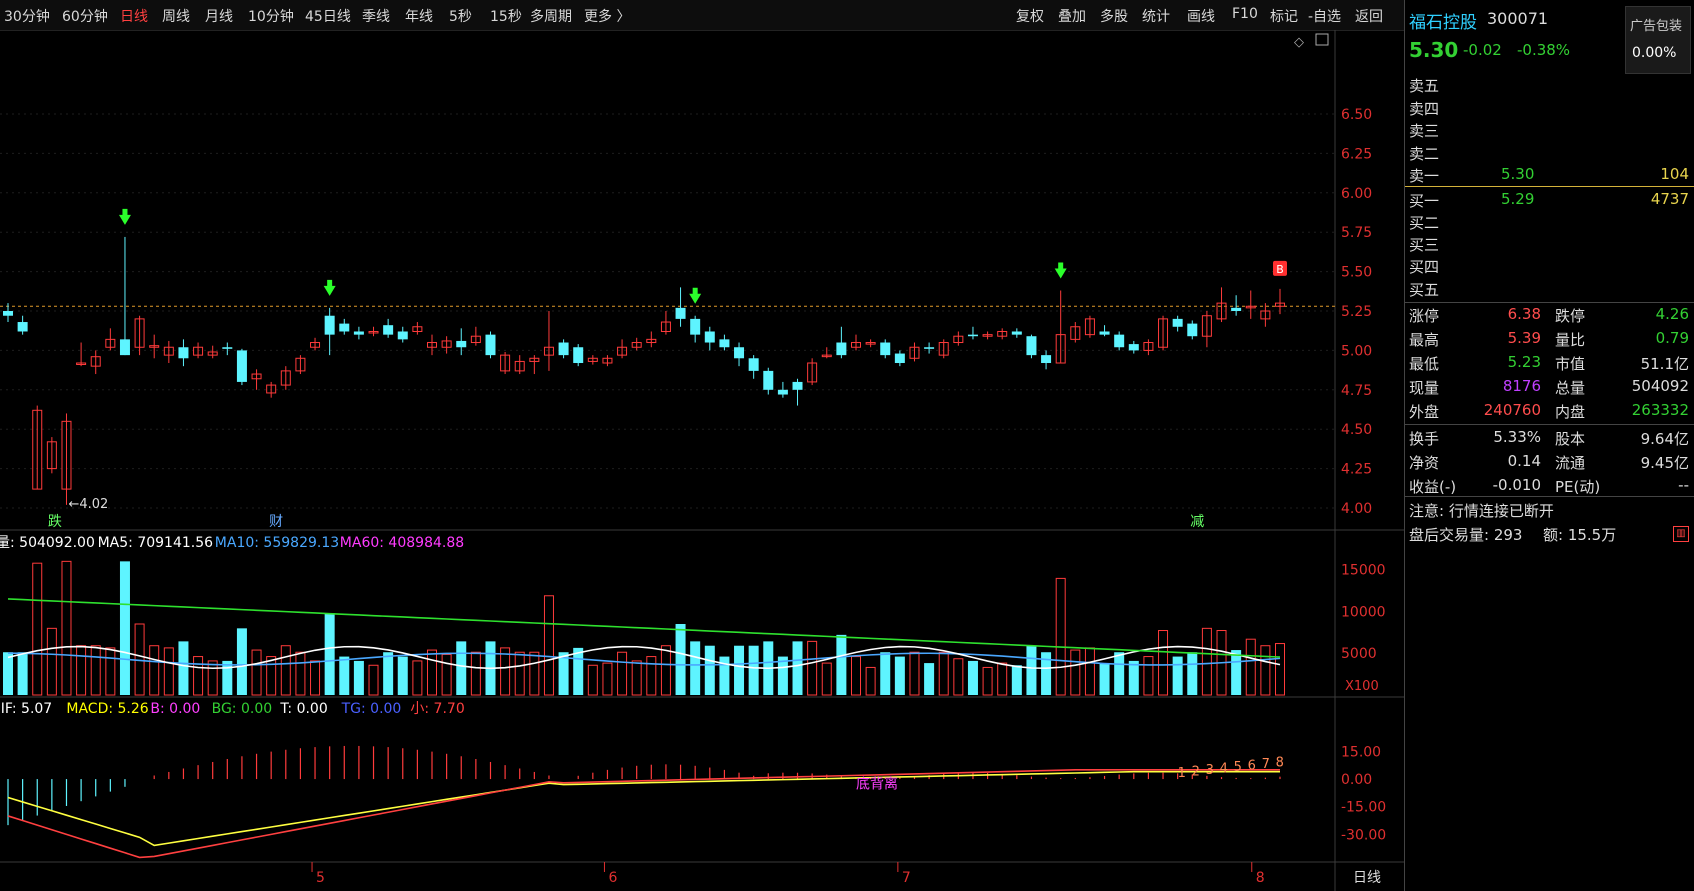 This screenshot has width=1694, height=891. What do you see at coordinates (1664, 463) in the screenshot?
I see `stat-value: 9.45亿` at bounding box center [1664, 463].